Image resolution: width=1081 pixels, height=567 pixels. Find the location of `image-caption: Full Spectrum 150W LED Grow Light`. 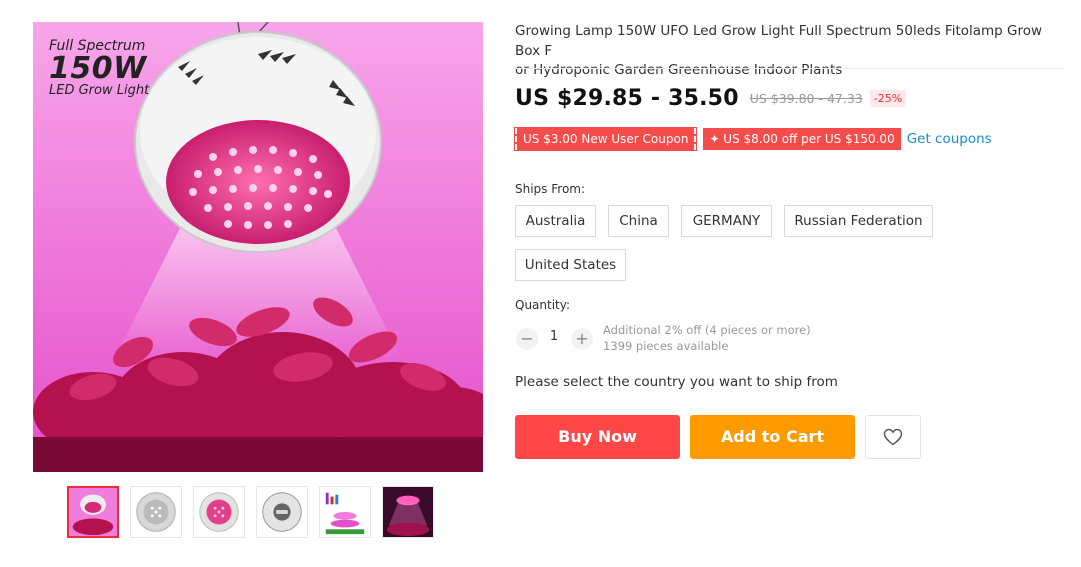

image-caption: Full Spectrum 150W LED Grow Light is located at coordinates (99, 68).